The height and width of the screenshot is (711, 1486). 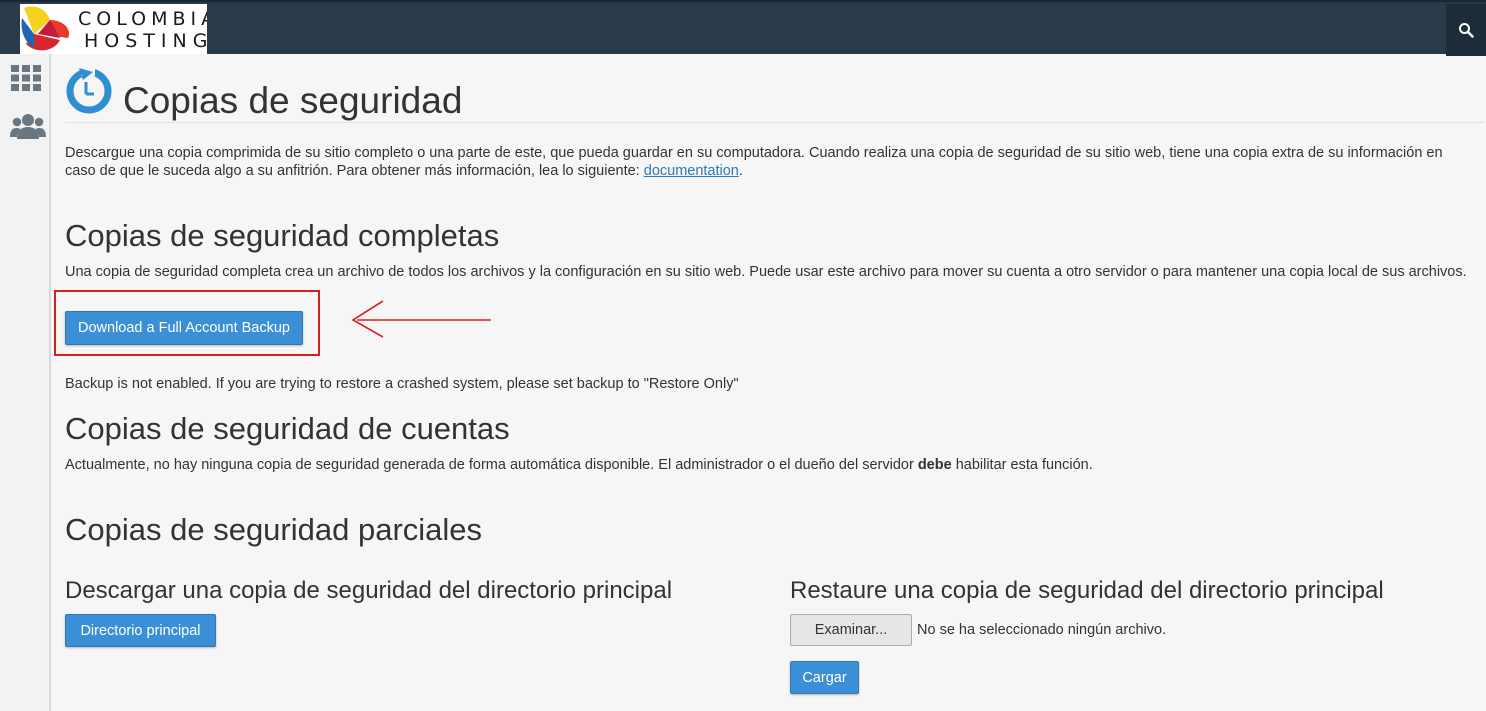 What do you see at coordinates (25, 382) in the screenshot?
I see `sidebar` at bounding box center [25, 382].